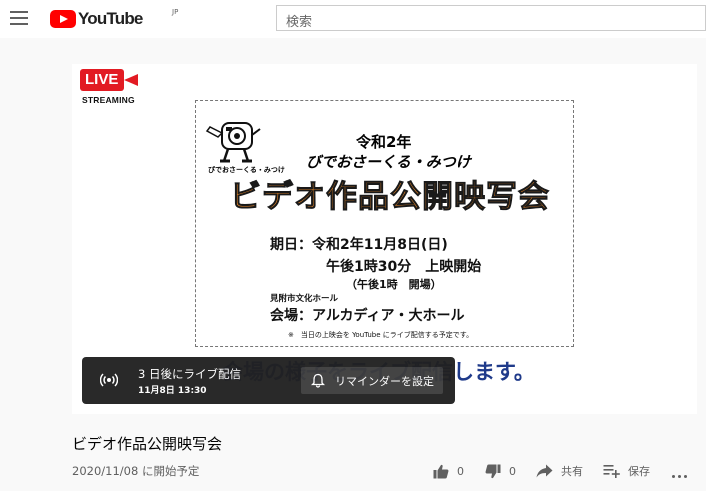 Image resolution: width=706 pixels, height=491 pixels. I want to click on like-button: 0, so click(448, 471).